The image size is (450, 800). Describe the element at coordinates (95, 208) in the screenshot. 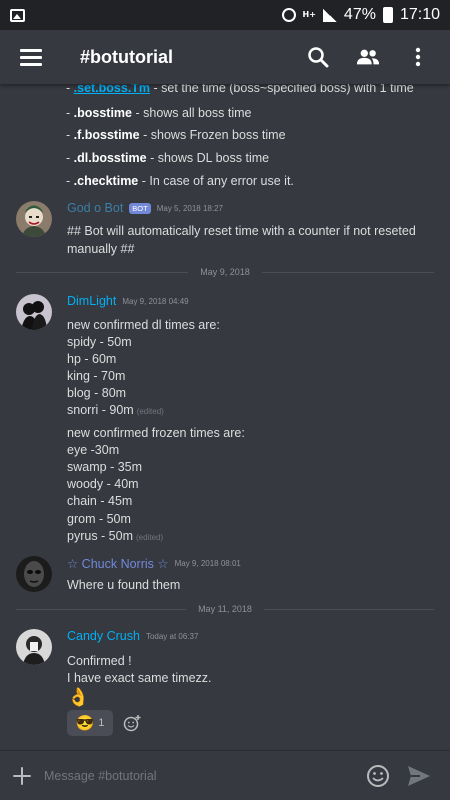

I see `username: God o Bot` at that location.